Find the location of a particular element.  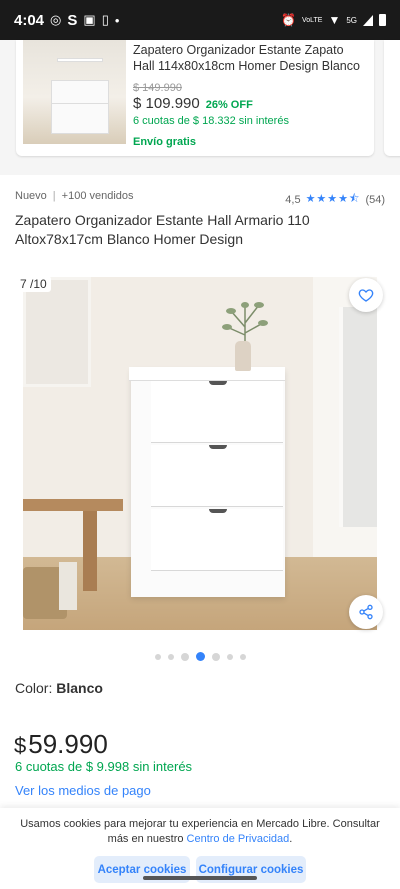

color-value: Blanco is located at coordinates (79, 688).